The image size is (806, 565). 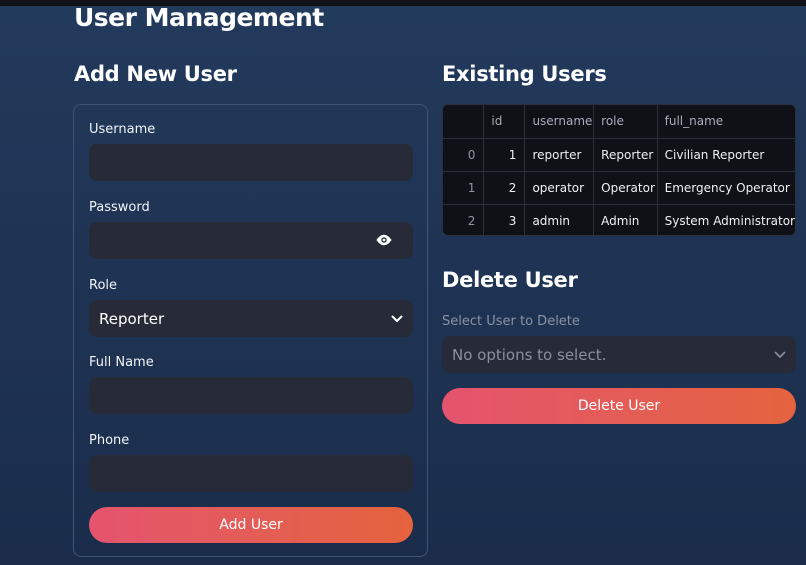 I want to click on column-header-username: username, so click(x=559, y=122).